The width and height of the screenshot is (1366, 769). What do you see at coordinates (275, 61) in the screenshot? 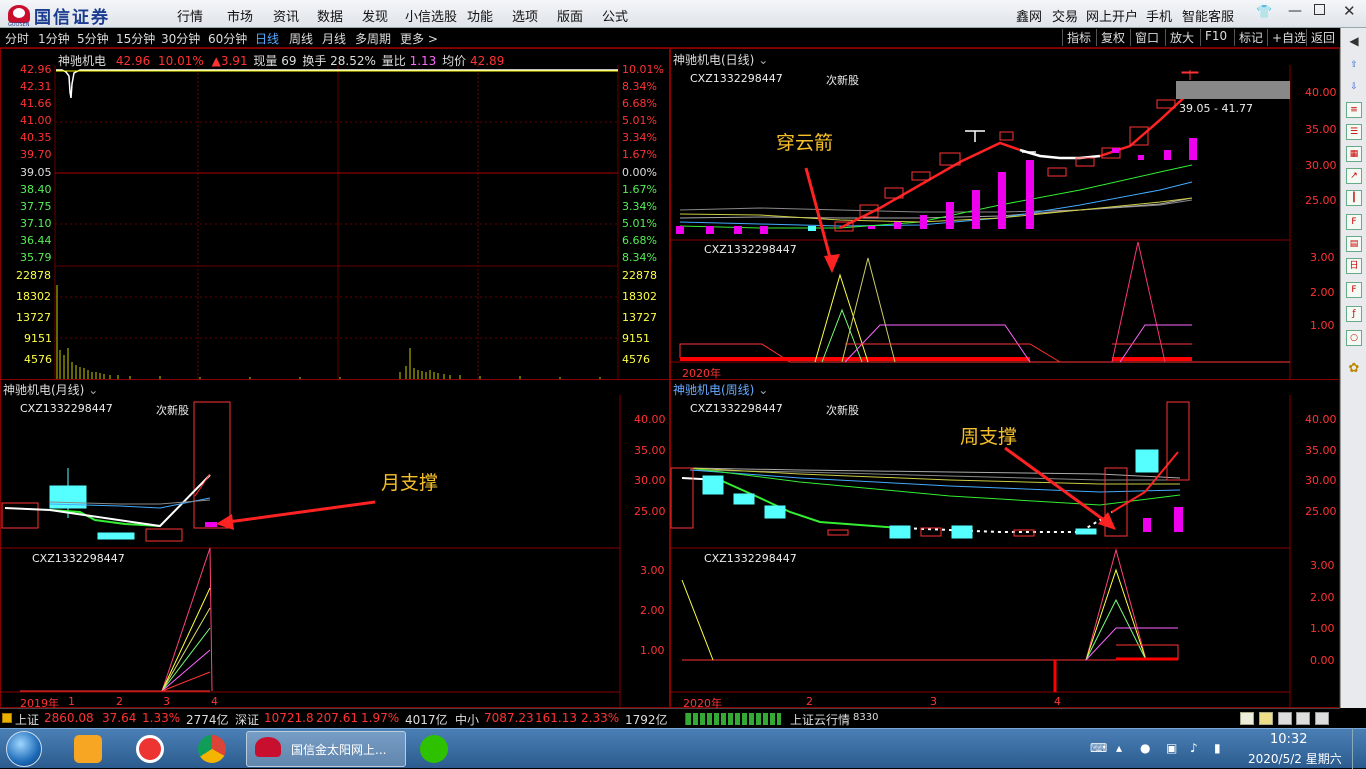
I see `intraday-volume: 现量 69` at bounding box center [275, 61].